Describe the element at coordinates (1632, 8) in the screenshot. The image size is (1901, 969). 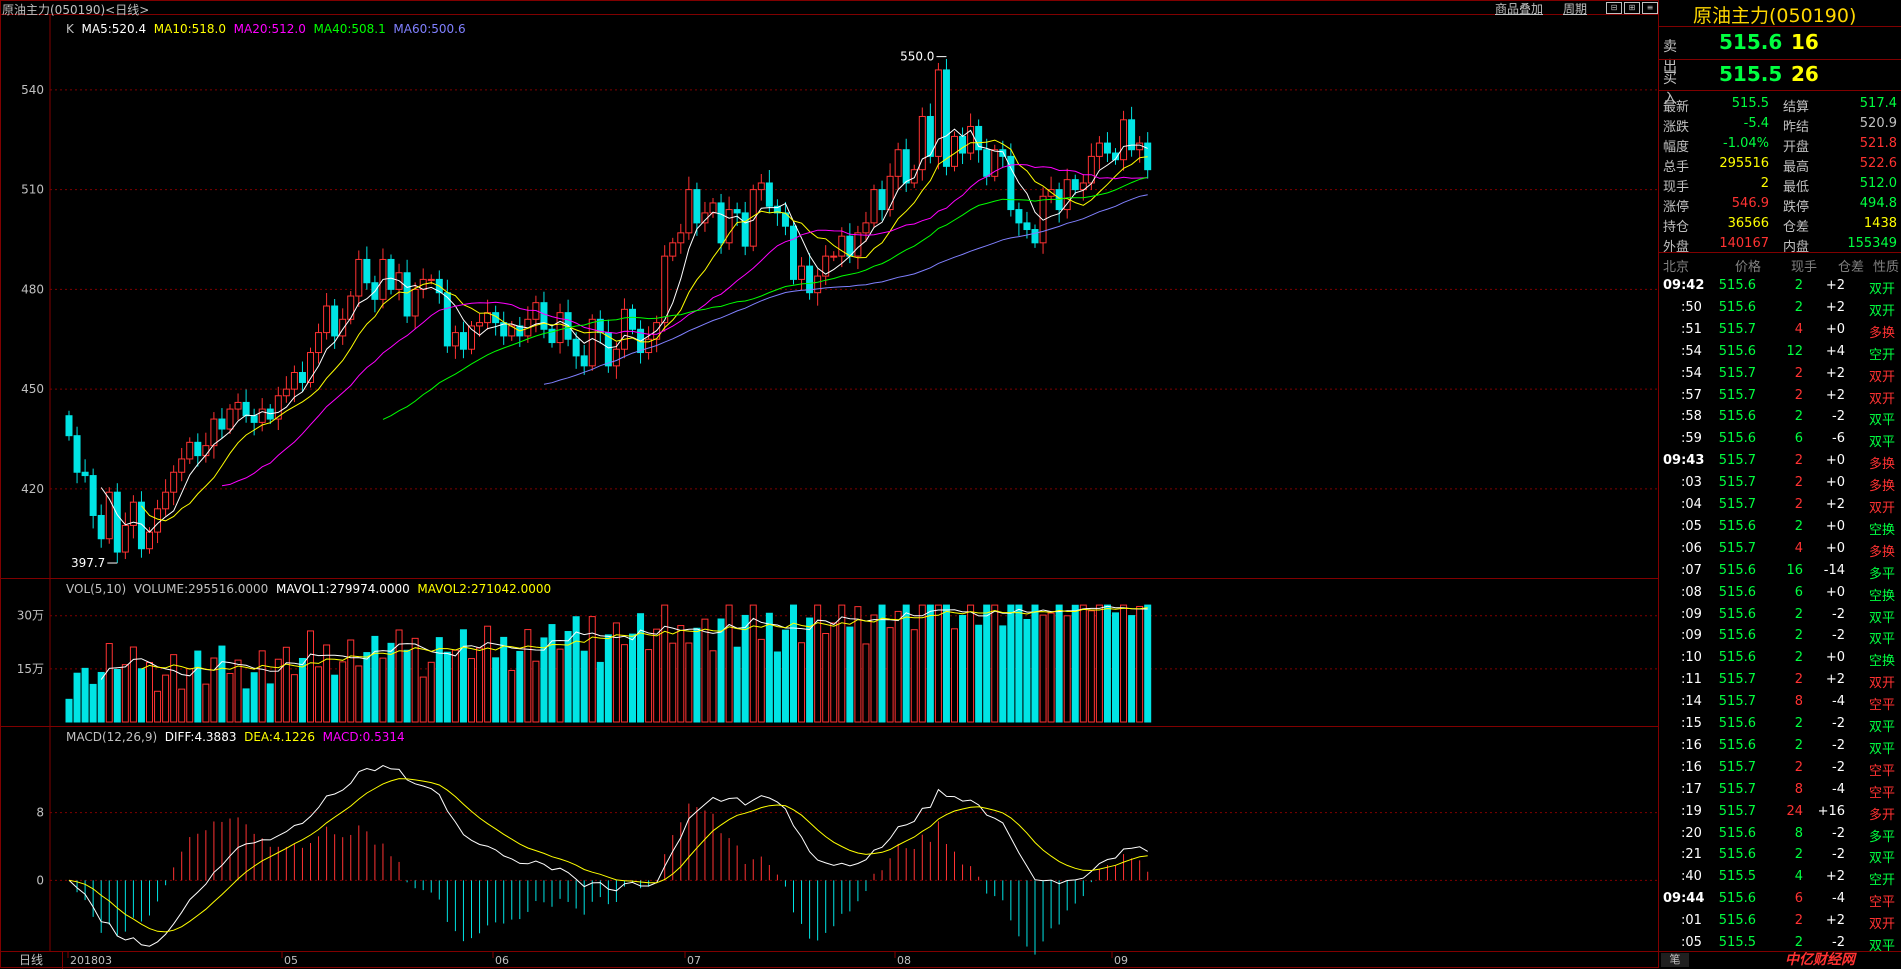
I see `zoom-in-icon: ⊞` at that location.